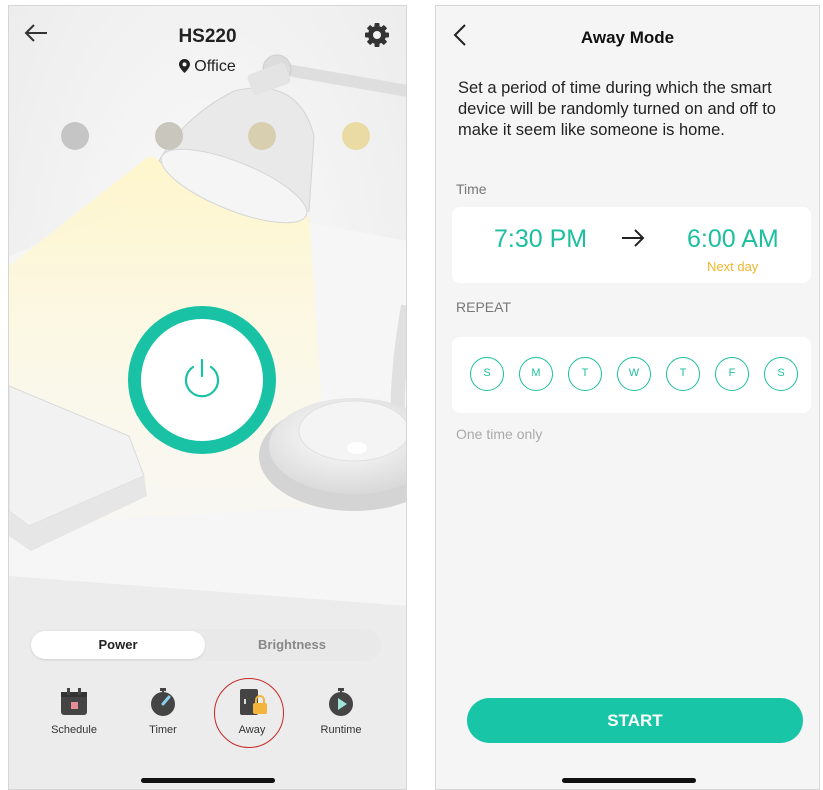 Image resolution: width=823 pixels, height=790 pixels. I want to click on day-toggle-wednesday: W, so click(634, 374).